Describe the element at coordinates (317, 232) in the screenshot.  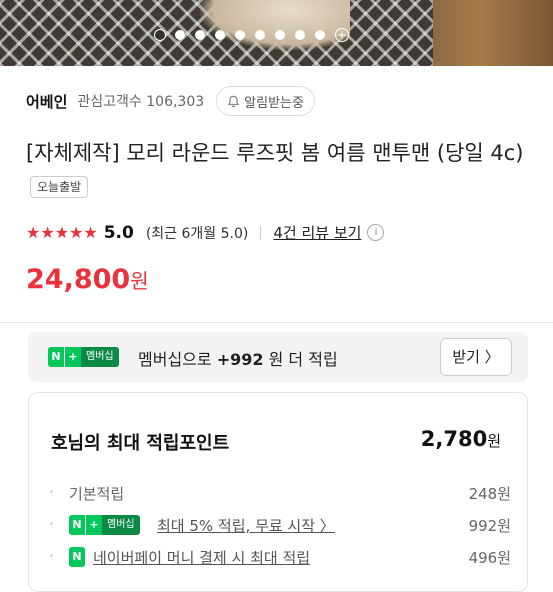
I see `review-link: 4건 리뷰 보기` at that location.